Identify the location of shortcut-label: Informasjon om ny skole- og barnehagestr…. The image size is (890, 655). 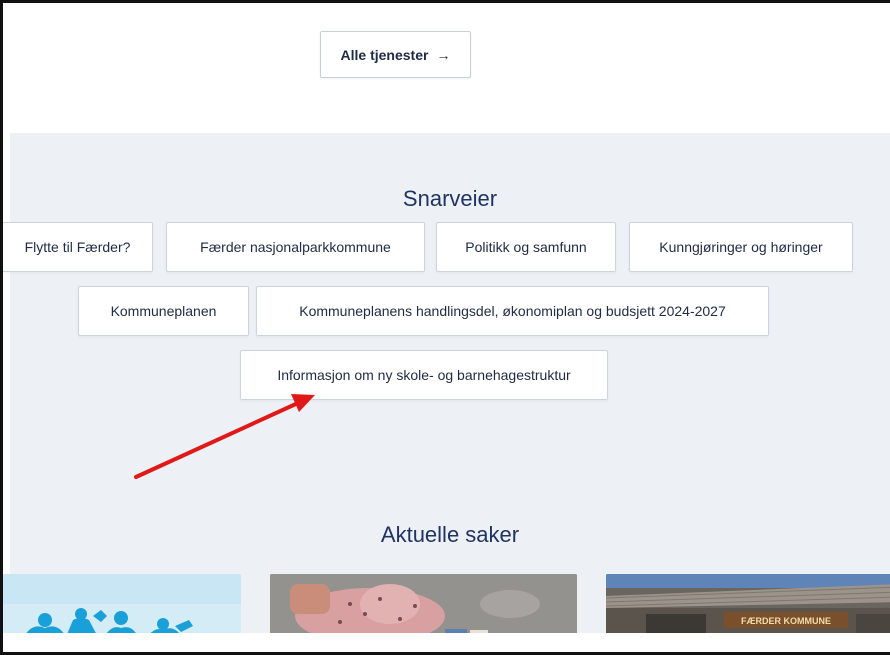
(424, 375).